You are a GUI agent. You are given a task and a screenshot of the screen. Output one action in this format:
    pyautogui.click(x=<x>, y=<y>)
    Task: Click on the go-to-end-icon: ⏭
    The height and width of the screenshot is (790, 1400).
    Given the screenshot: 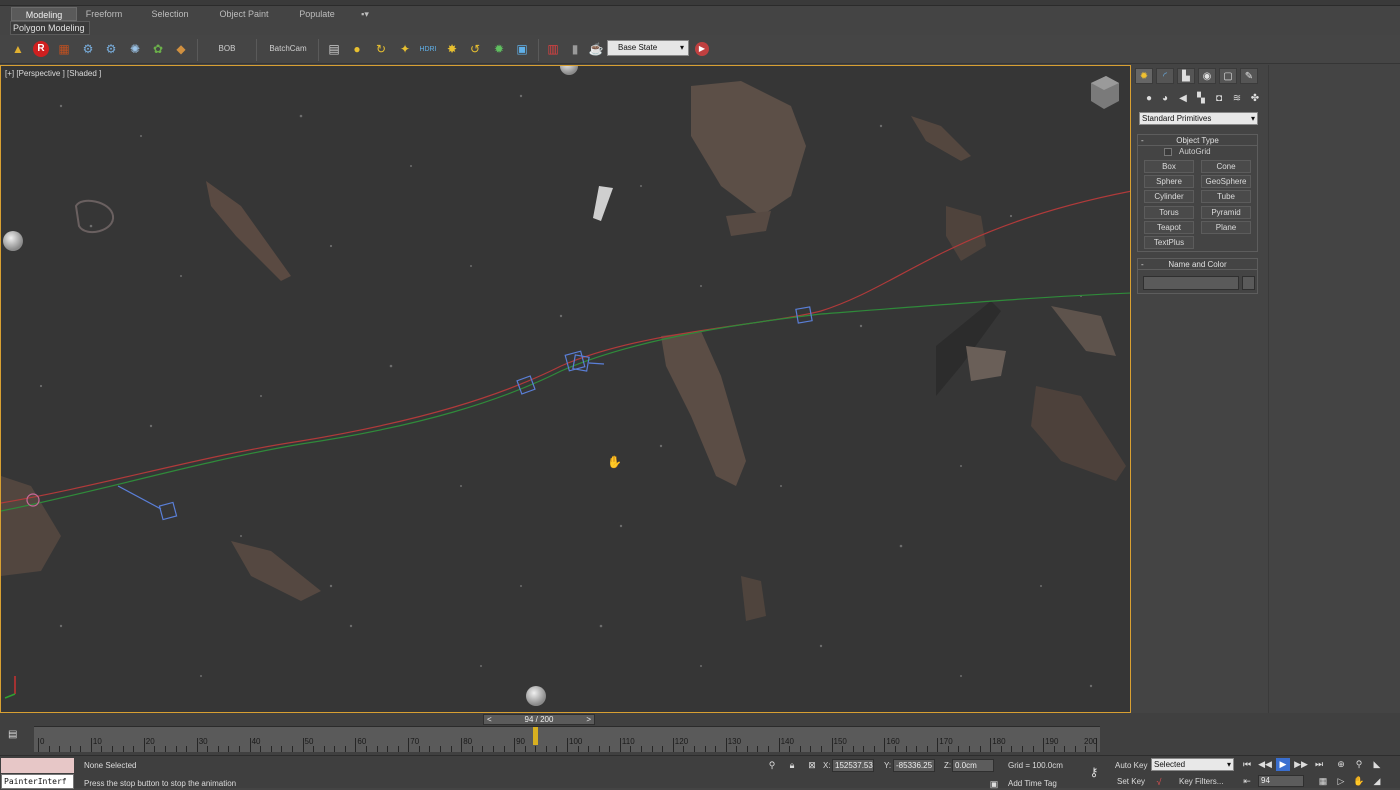 What is the action you would take?
    pyautogui.click(x=1319, y=764)
    